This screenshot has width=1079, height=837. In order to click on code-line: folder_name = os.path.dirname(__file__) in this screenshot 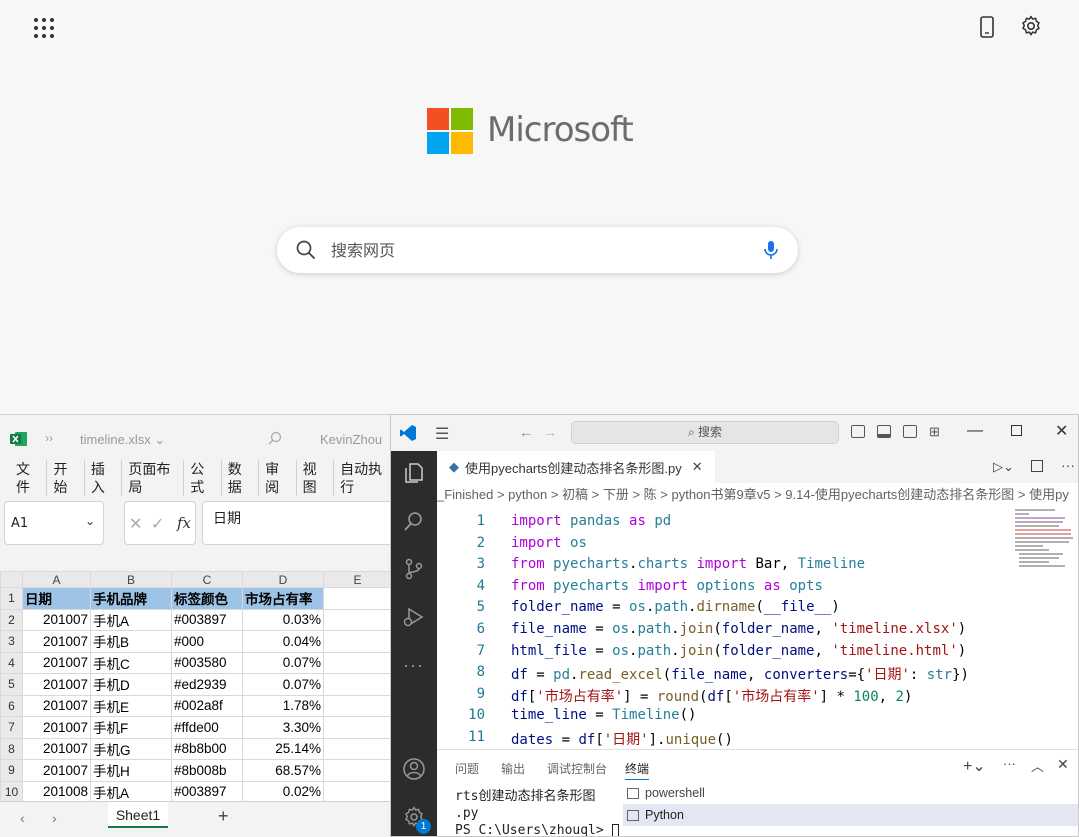, I will do `click(675, 607)`.